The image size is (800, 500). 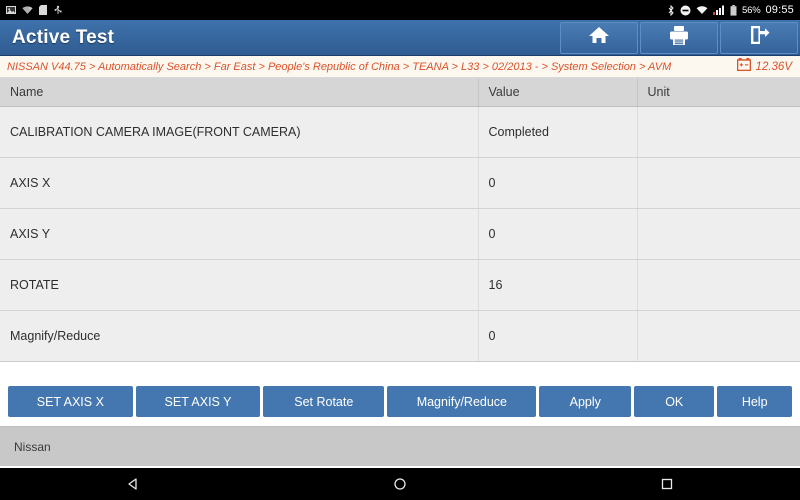 I want to click on cell-name: Magnify/Reduce, so click(x=239, y=336).